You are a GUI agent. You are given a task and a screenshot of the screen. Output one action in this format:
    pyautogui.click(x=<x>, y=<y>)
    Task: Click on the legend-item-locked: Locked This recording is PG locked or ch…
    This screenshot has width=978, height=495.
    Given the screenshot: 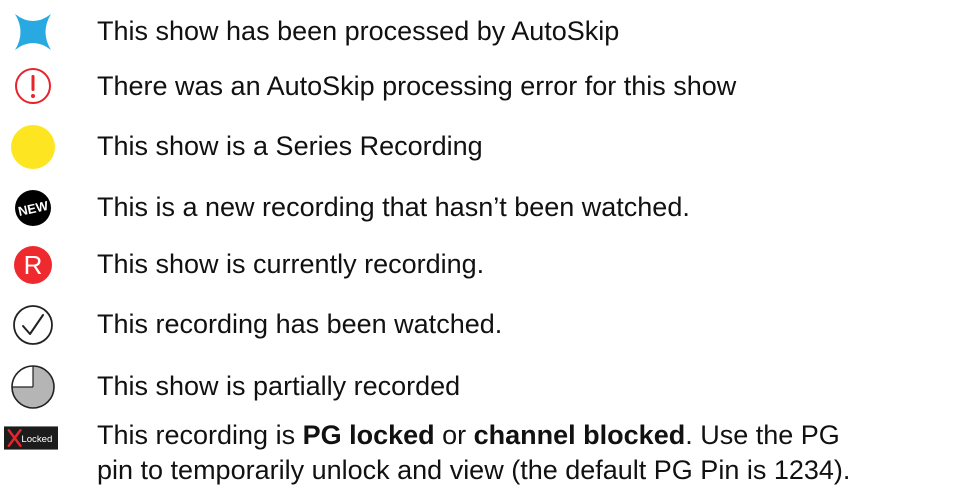 What is the action you would take?
    pyautogui.click(x=489, y=455)
    